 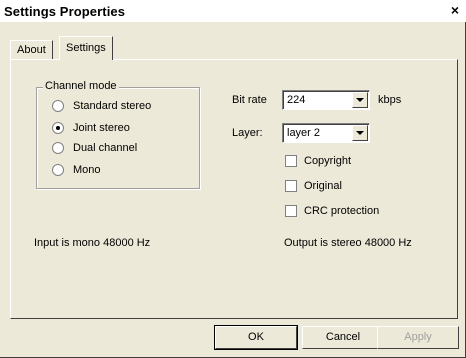 What do you see at coordinates (233, 11) in the screenshot?
I see `title-bar: Settings Properties ×` at bounding box center [233, 11].